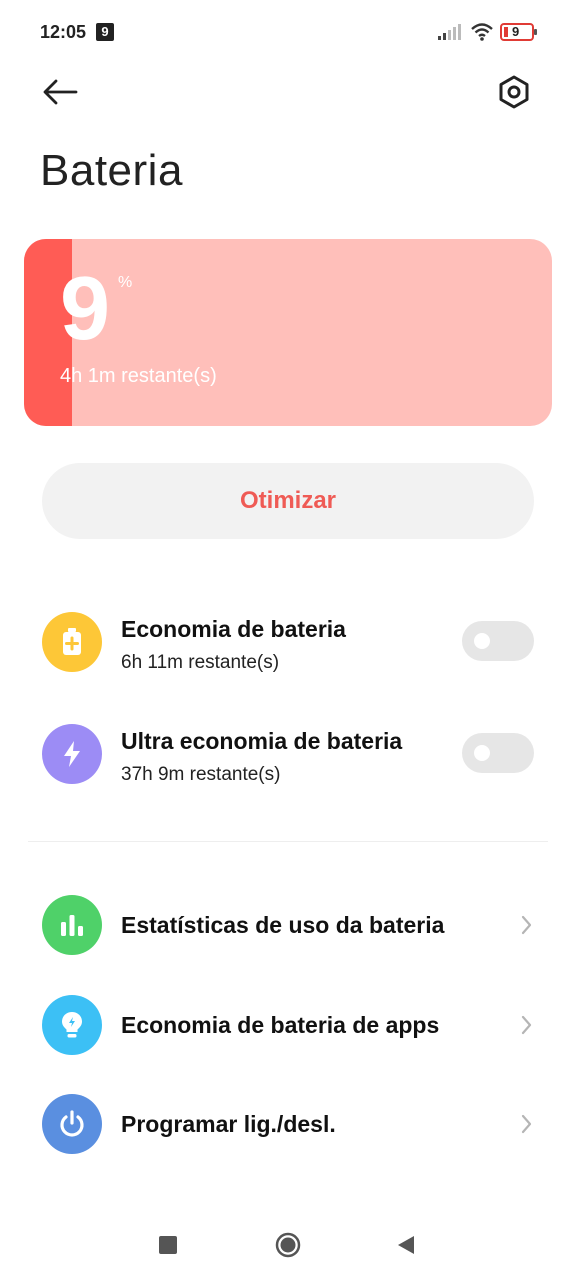 This screenshot has width=576, height=1280. What do you see at coordinates (105, 32) in the screenshot?
I see `notification-badge: 9` at bounding box center [105, 32].